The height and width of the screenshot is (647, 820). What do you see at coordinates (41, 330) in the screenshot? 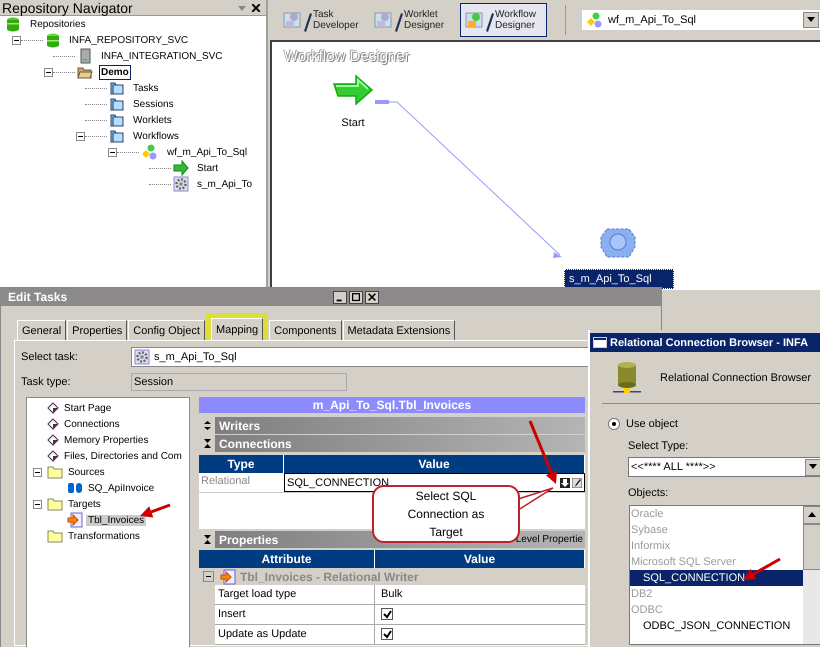
I see `tab: General` at bounding box center [41, 330].